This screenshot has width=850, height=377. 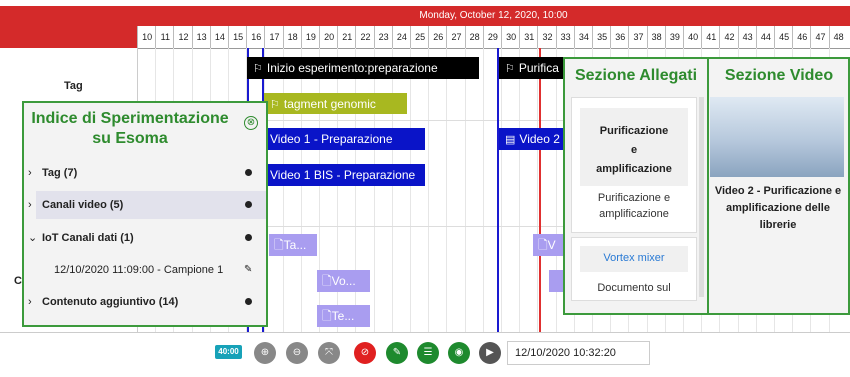 What do you see at coordinates (634, 169) in the screenshot?
I see `attachment-title: amplificazione` at bounding box center [634, 169].